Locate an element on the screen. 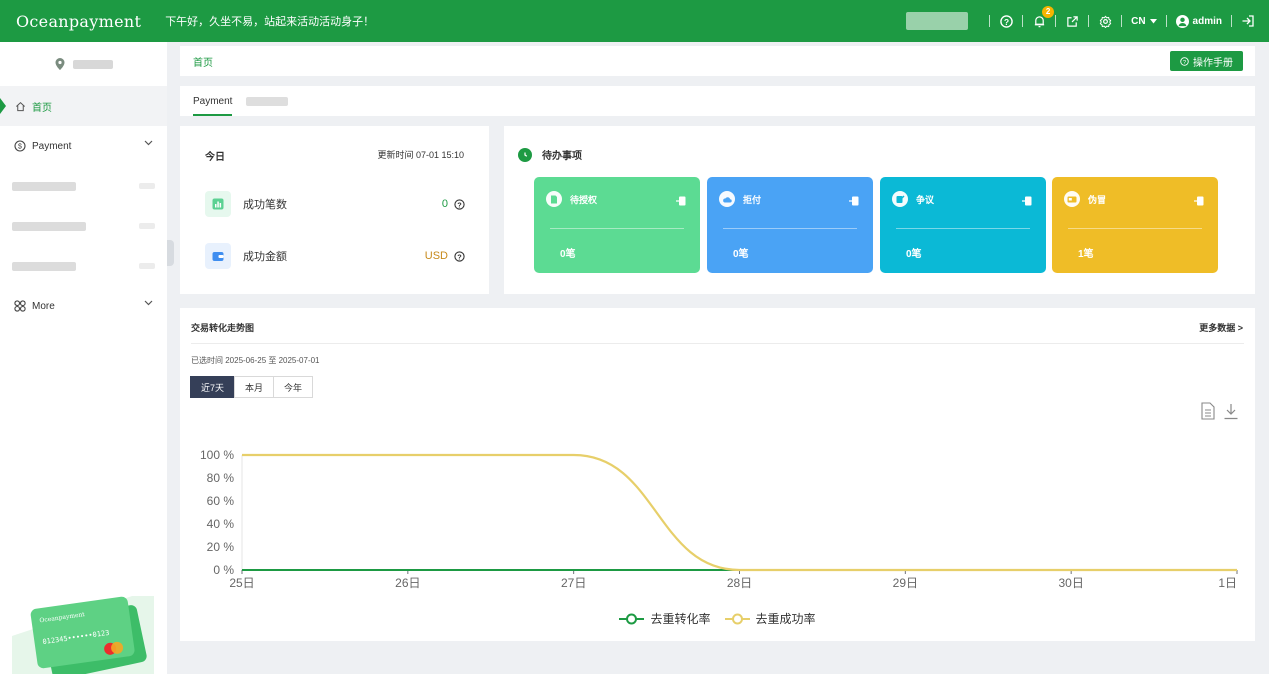 This screenshot has width=1269, height=674. help-circle-icon: ? is located at coordinates (1184, 60).